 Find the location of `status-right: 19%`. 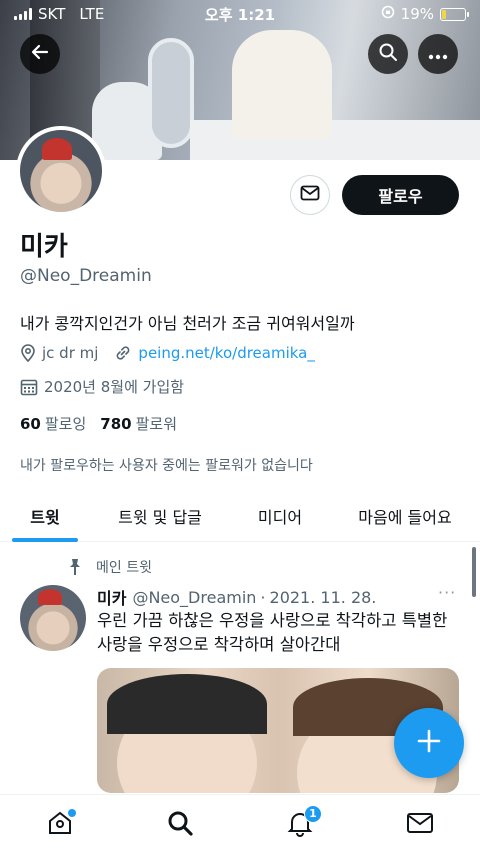

status-right: 19% is located at coordinates (425, 14).